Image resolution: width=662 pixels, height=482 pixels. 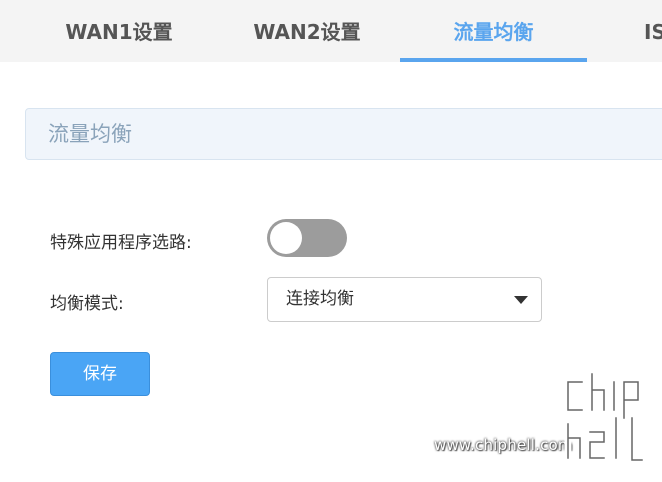 What do you see at coordinates (320, 299) in the screenshot?
I see `balance-mode-value: 连接均衡` at bounding box center [320, 299].